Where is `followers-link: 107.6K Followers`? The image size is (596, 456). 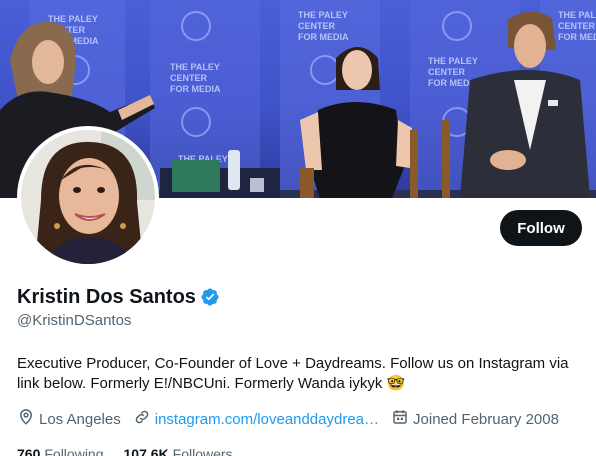 followers-link: 107.6K Followers is located at coordinates (178, 451).